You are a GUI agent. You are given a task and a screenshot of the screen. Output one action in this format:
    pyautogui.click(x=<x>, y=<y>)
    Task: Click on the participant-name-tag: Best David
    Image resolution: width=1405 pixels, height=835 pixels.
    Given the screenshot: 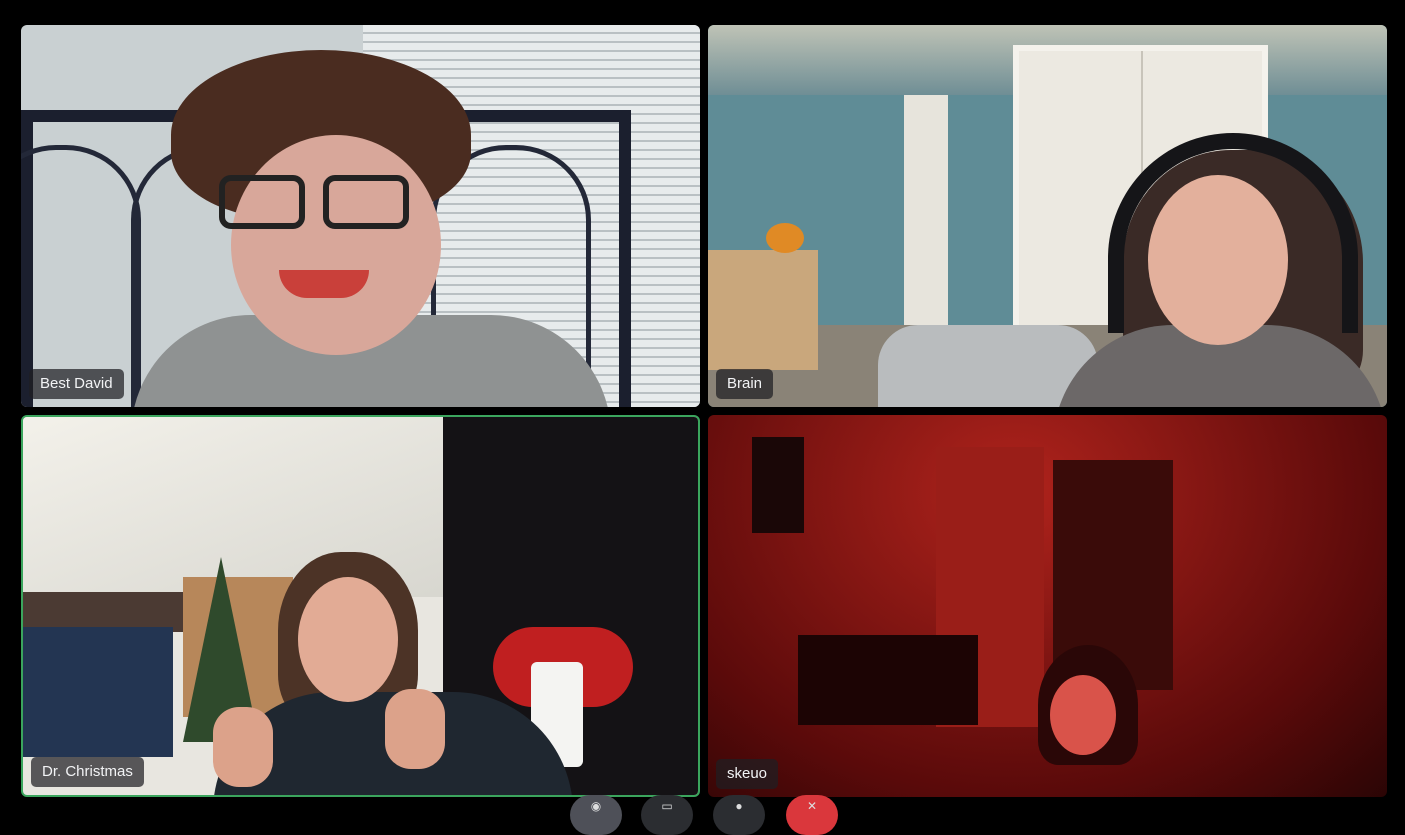 What is the action you would take?
    pyautogui.click(x=76, y=384)
    